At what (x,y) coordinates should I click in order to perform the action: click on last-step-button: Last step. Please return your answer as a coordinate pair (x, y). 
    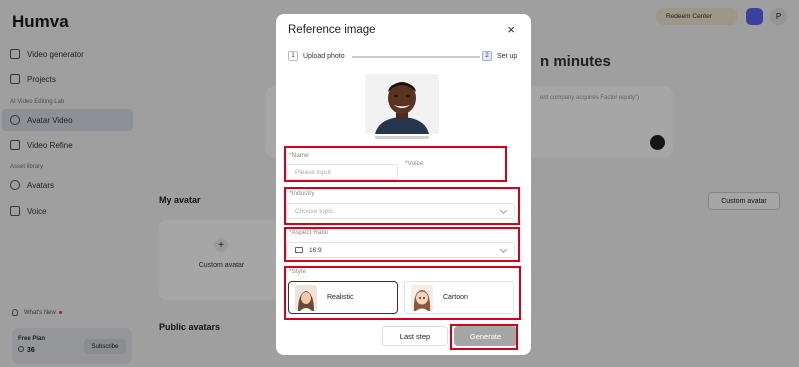
    Looking at the image, I should click on (415, 336).